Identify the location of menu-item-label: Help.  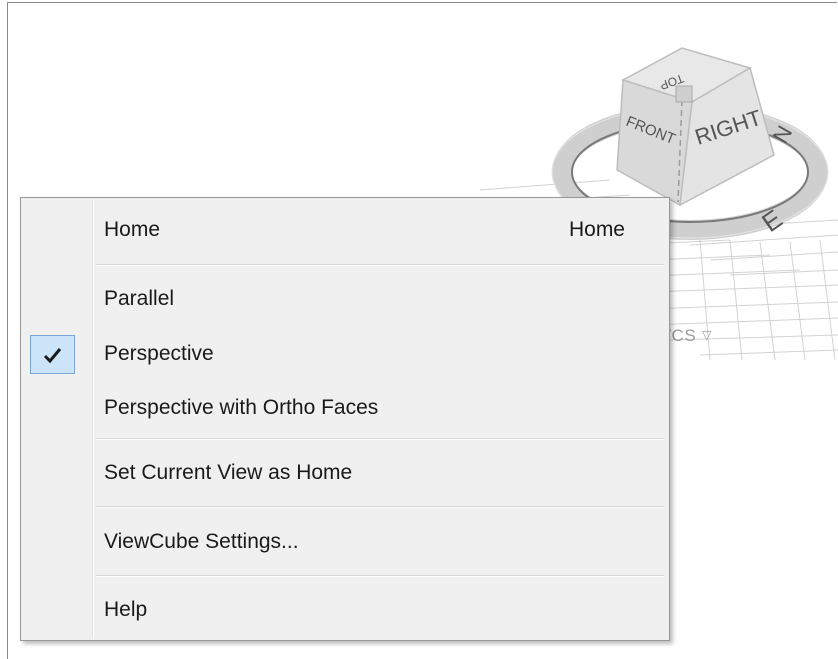
(126, 609).